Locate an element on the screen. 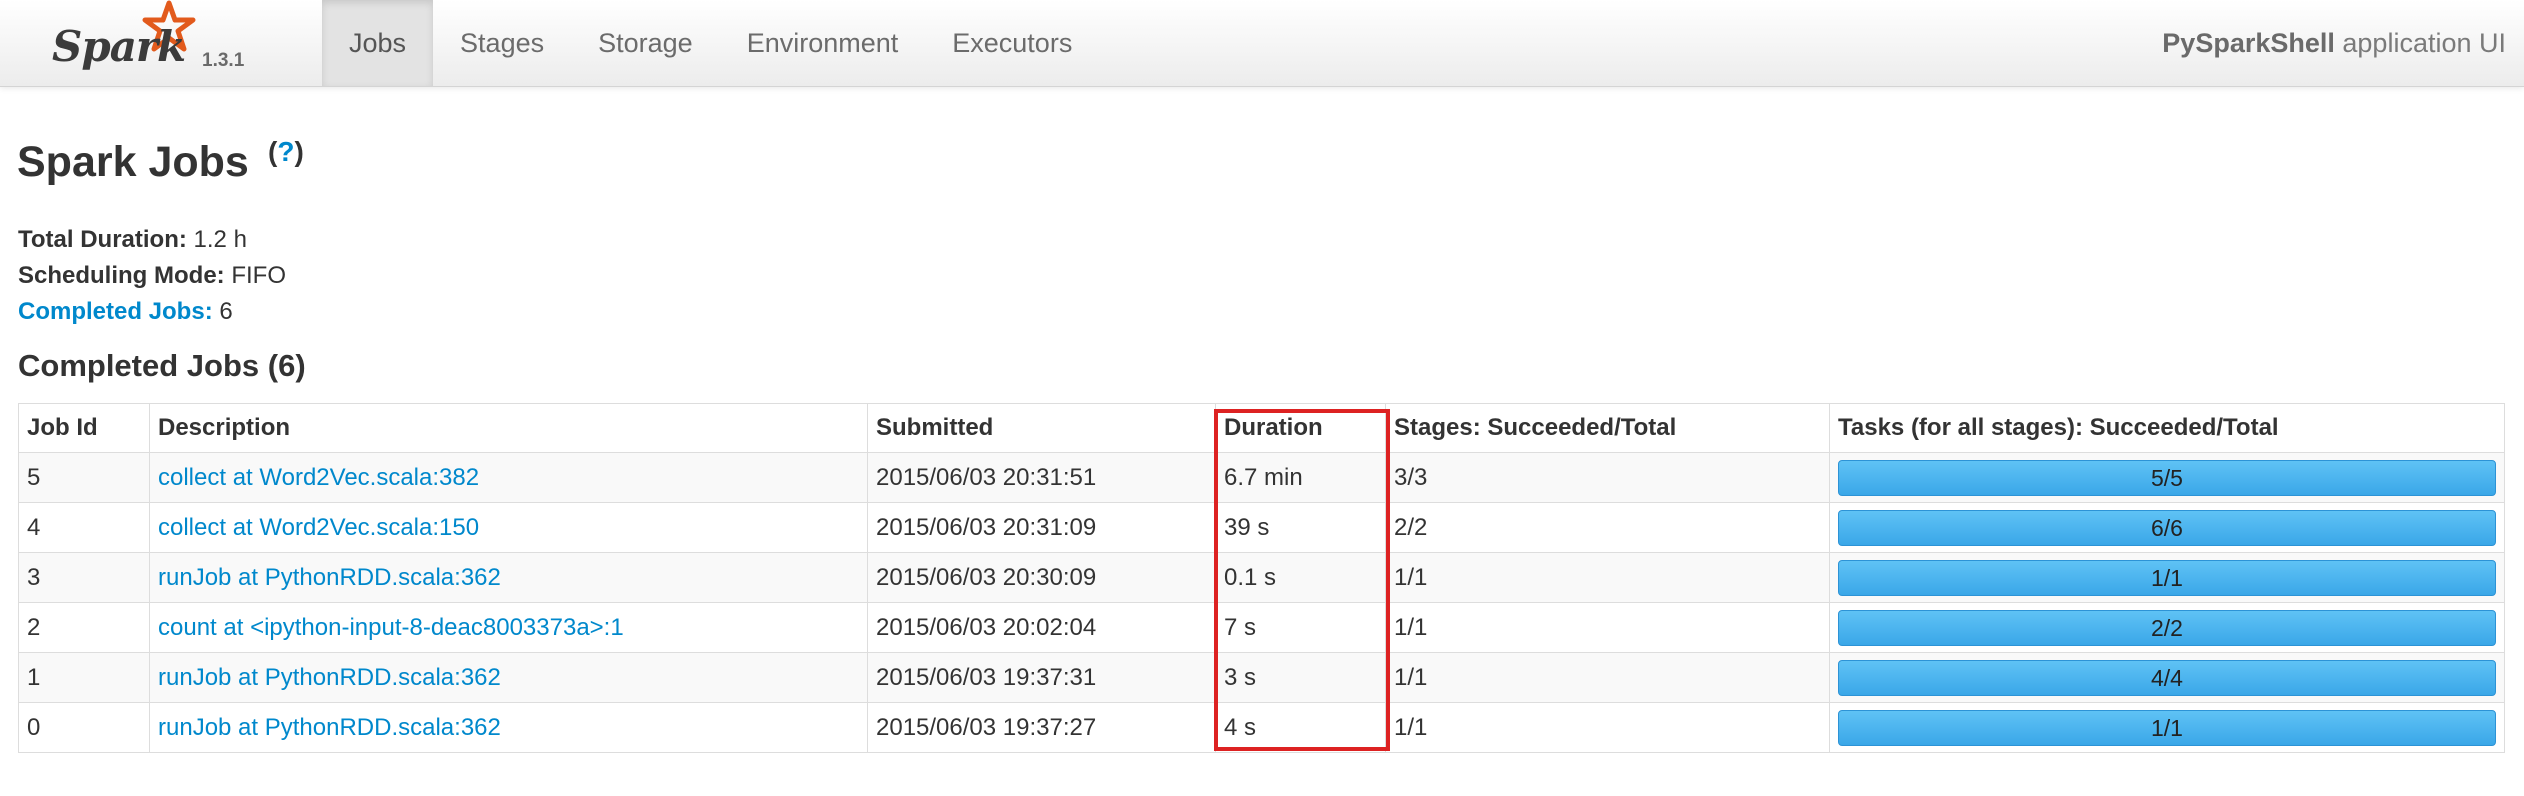  duration-cell: 7 s is located at coordinates (1300, 627).